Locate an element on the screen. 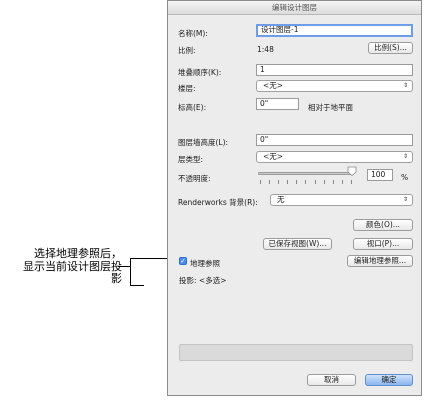 This screenshot has width=427, height=400. wall-height-label: 图层墙高度(L): is located at coordinates (203, 142).